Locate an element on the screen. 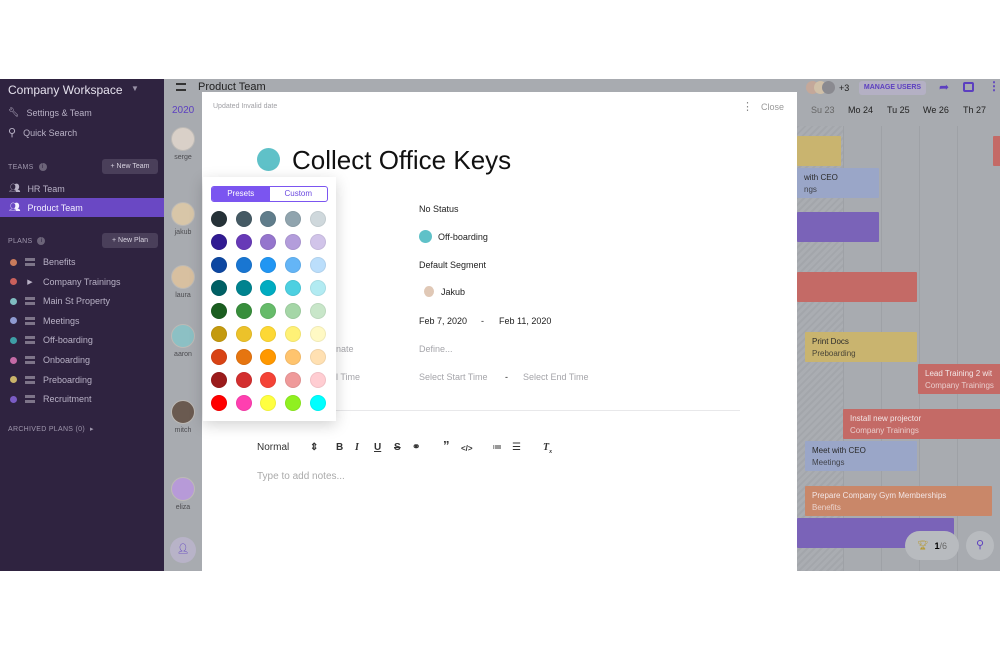 The image size is (1000, 650). sidebar-item-plan: Main St Property is located at coordinates (60, 301).